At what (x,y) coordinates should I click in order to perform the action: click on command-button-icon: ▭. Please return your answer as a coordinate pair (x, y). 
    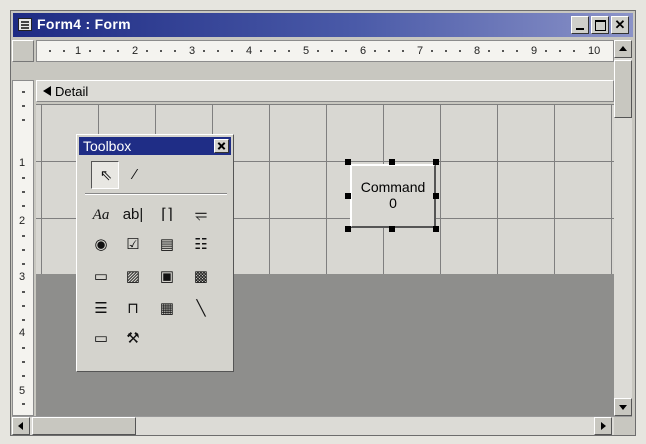
    Looking at the image, I should click on (101, 276).